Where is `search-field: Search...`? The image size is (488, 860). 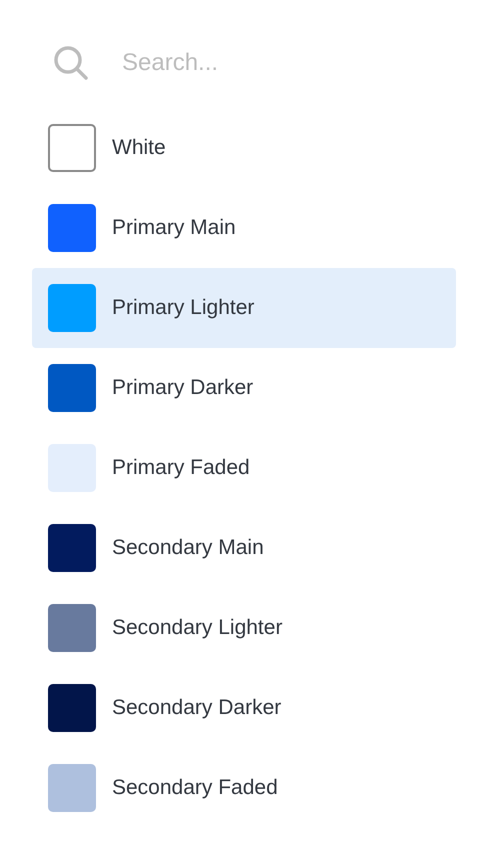 search-field: Search... is located at coordinates (262, 63).